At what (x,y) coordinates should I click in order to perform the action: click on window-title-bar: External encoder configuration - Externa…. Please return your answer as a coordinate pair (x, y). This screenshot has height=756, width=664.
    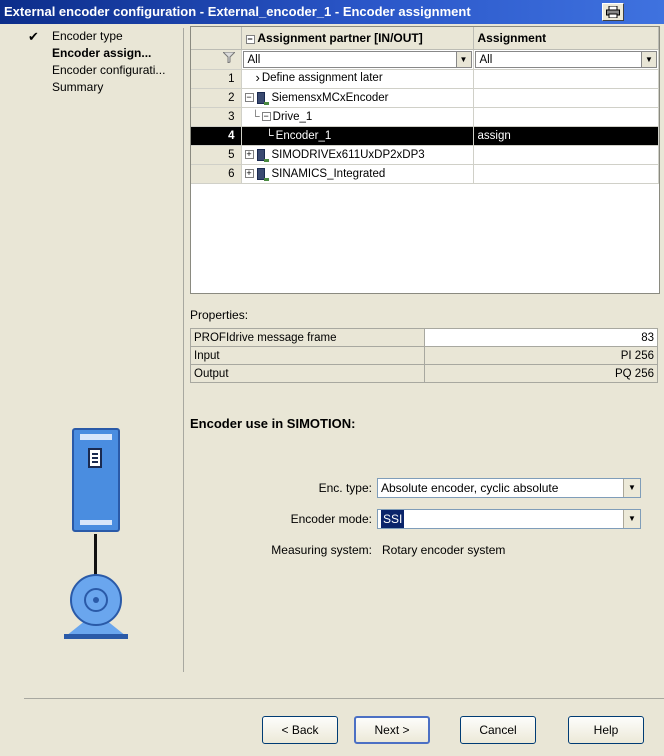
    Looking at the image, I should click on (332, 12).